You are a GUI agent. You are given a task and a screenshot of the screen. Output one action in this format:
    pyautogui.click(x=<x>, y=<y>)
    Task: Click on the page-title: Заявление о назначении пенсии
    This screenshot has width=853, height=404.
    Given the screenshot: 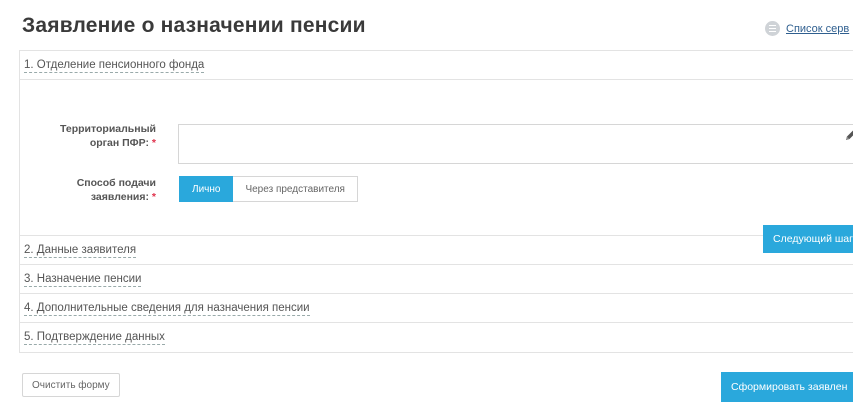 What is the action you would take?
    pyautogui.click(x=194, y=25)
    